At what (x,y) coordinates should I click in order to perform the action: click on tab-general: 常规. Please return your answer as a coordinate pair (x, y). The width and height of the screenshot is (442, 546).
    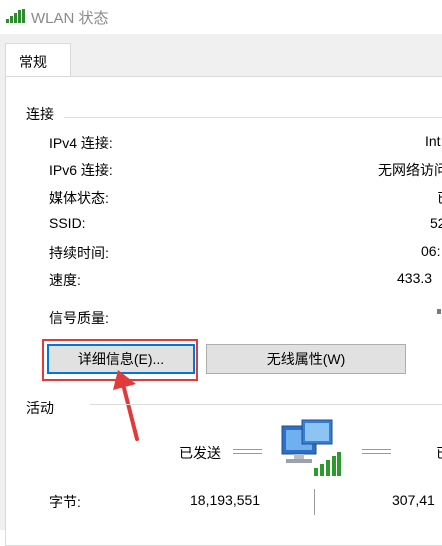
    Looking at the image, I should click on (38, 60).